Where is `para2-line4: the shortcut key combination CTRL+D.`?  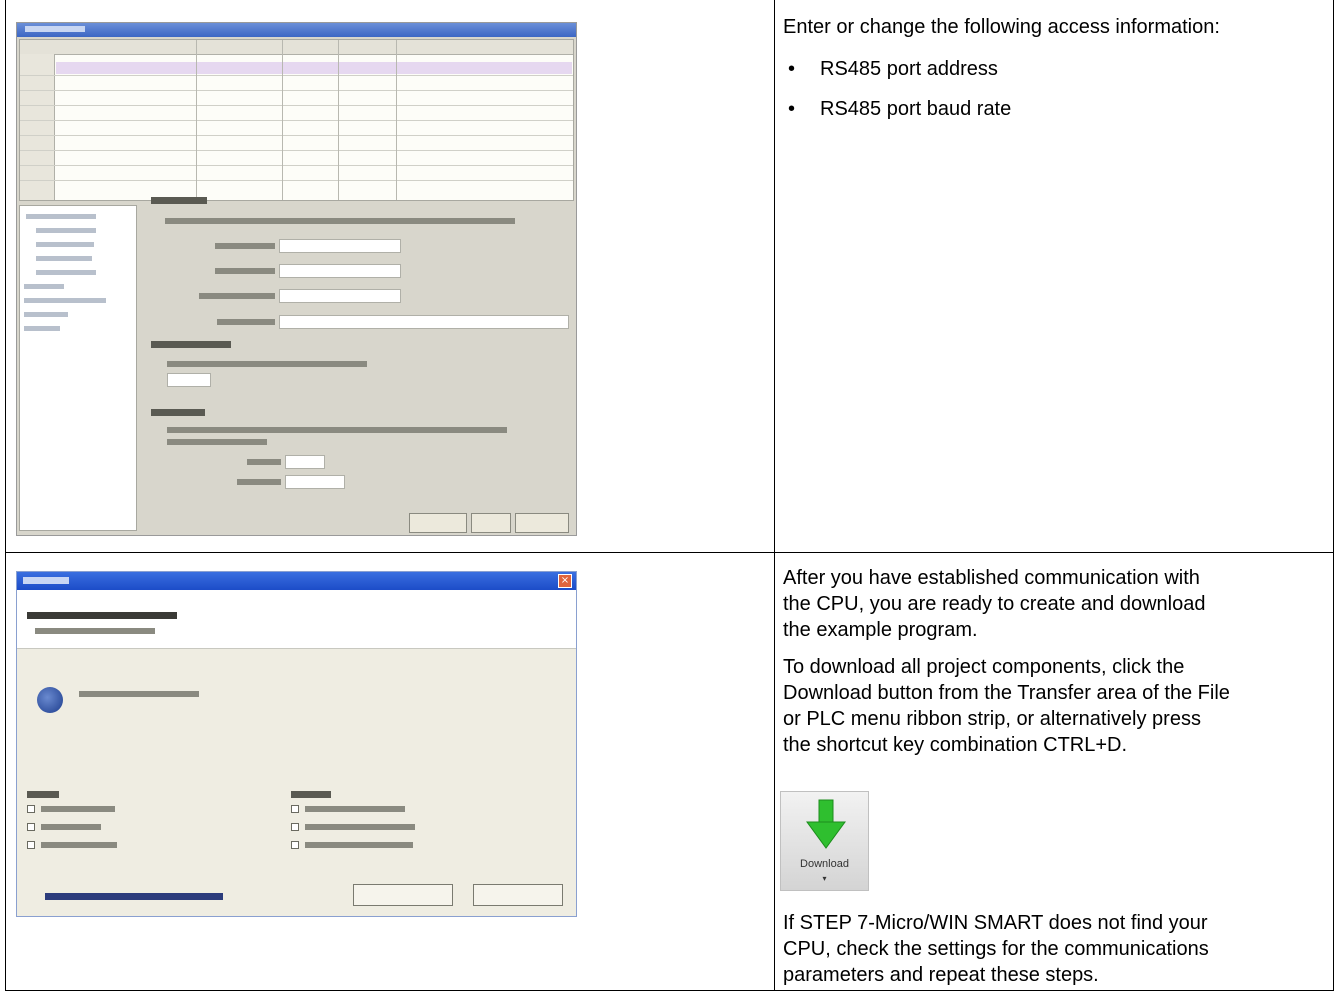 para2-line4: the shortcut key combination CTRL+D. is located at coordinates (955, 745).